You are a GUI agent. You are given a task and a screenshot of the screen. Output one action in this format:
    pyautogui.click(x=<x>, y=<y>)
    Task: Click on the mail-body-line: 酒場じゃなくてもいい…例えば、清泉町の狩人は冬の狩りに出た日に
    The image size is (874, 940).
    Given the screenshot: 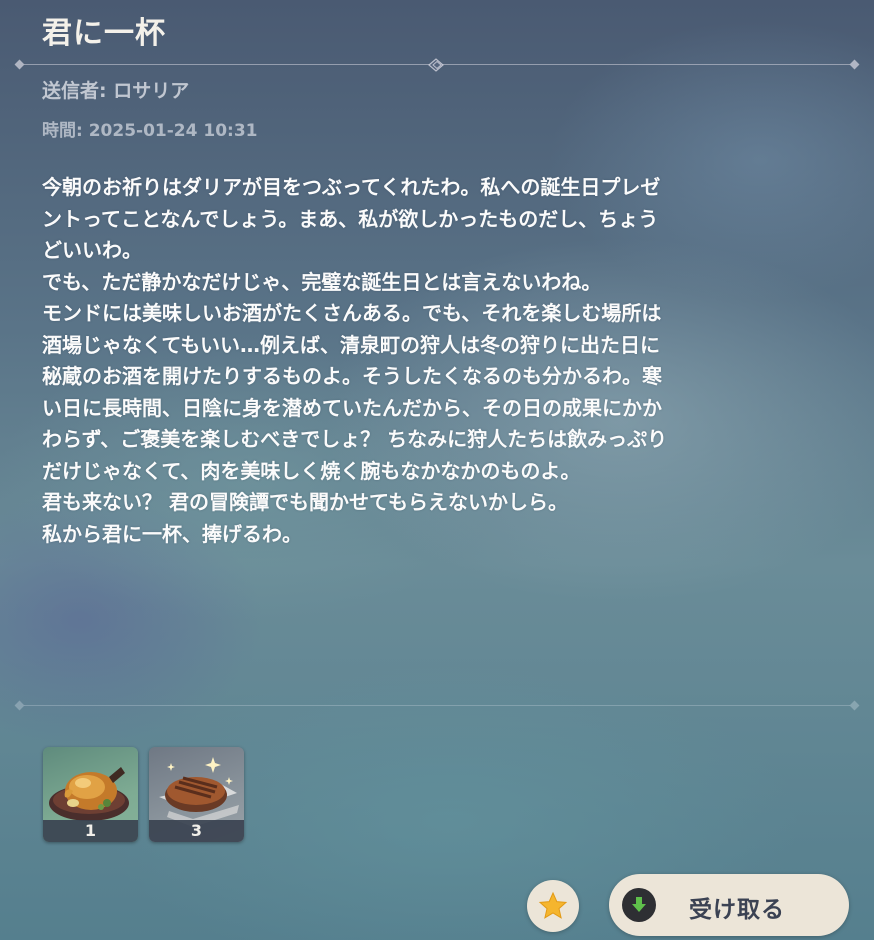 What is the action you would take?
    pyautogui.click(x=351, y=344)
    